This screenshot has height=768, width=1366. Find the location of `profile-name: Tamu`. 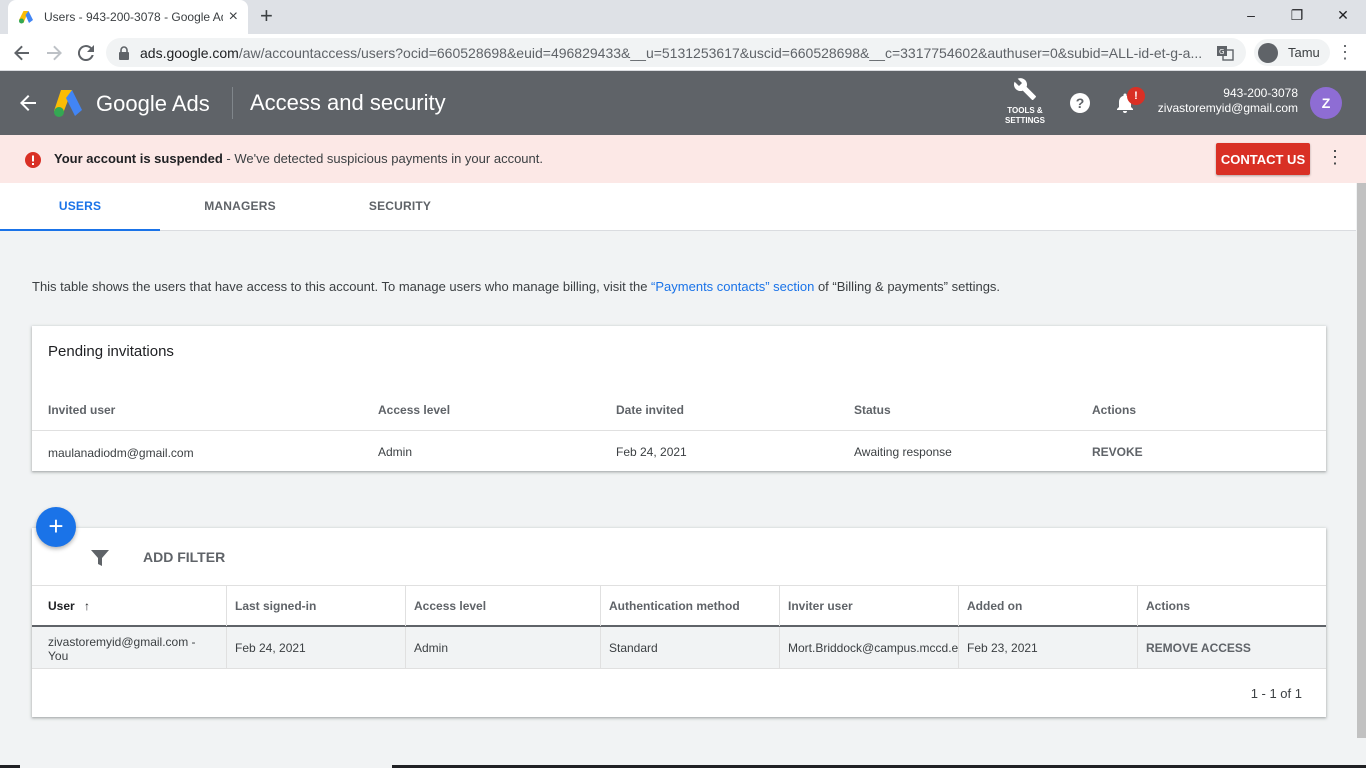

profile-name: Tamu is located at coordinates (1304, 52).